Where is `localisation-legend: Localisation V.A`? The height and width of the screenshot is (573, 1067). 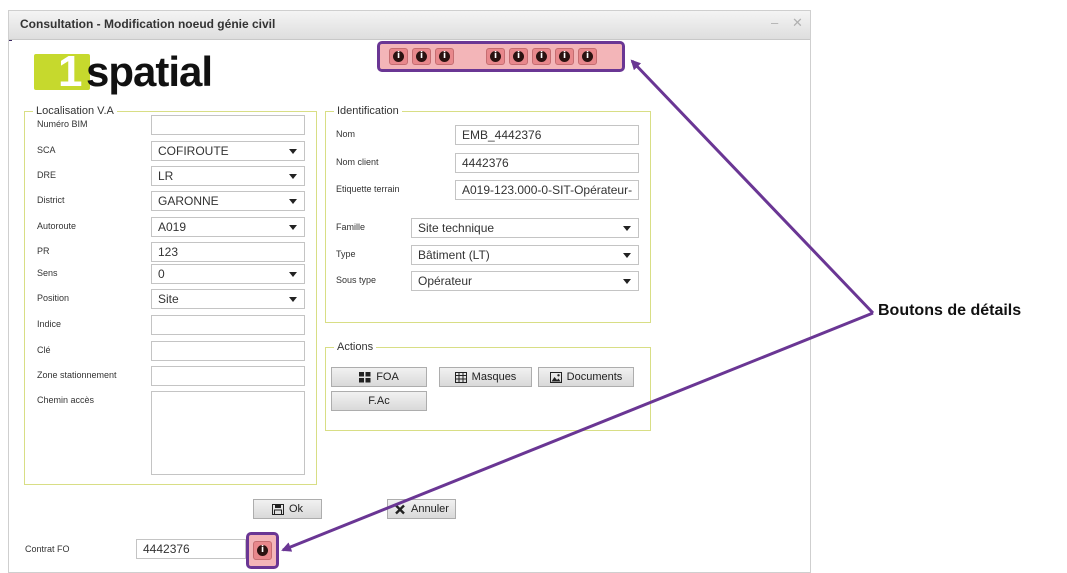
localisation-legend: Localisation V.A is located at coordinates (75, 111).